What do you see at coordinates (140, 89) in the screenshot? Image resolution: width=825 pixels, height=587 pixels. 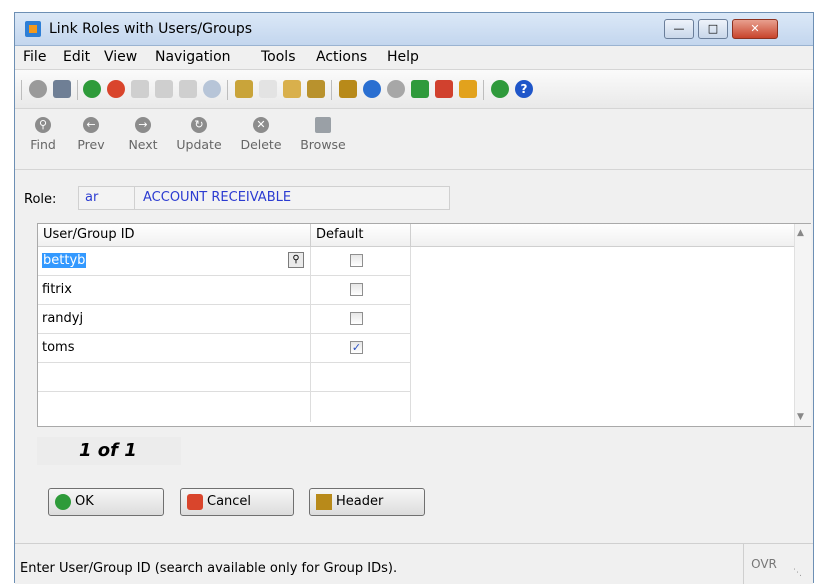 I see `copy-icon` at bounding box center [140, 89].